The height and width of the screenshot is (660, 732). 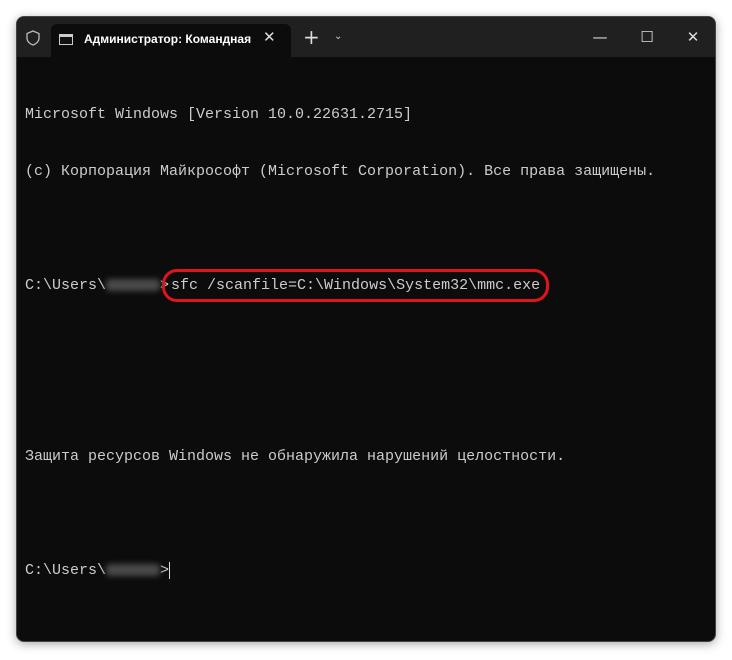 I want to click on close-icon: ✕, so click(x=693, y=37).